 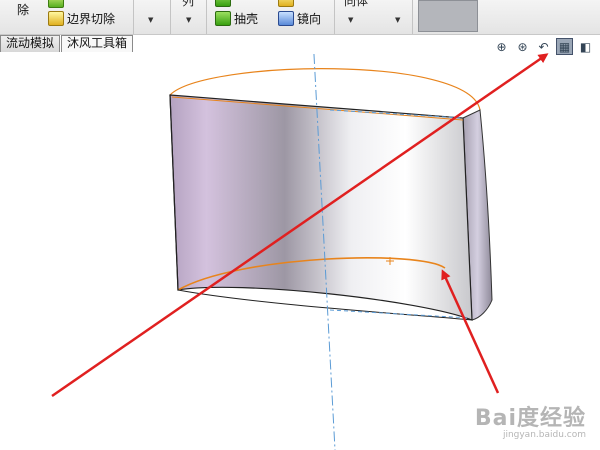 I want to click on delete-button-partial: 除, so click(x=23, y=9).